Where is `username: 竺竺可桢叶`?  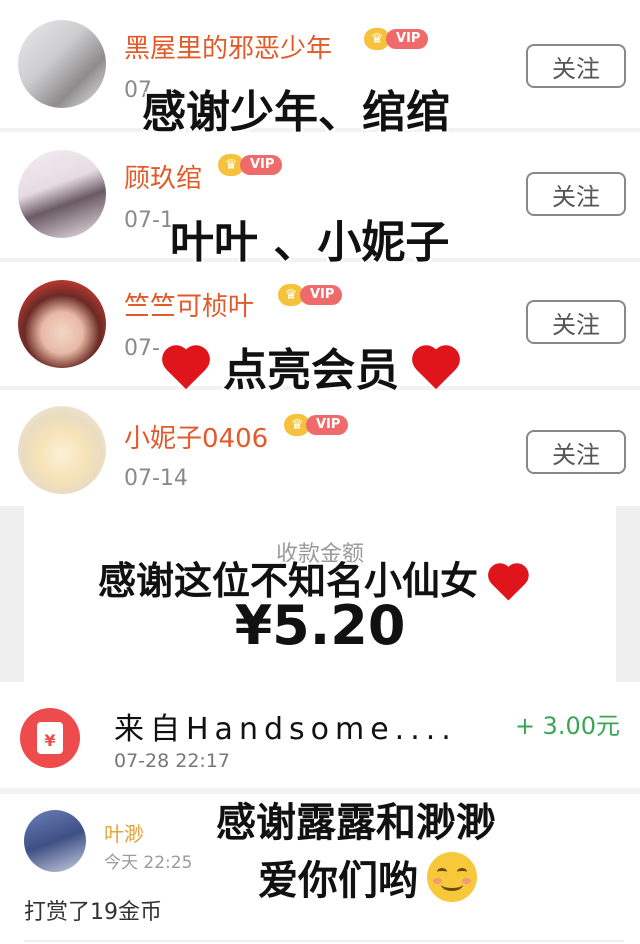
username: 竺竺可桢叶 is located at coordinates (189, 304).